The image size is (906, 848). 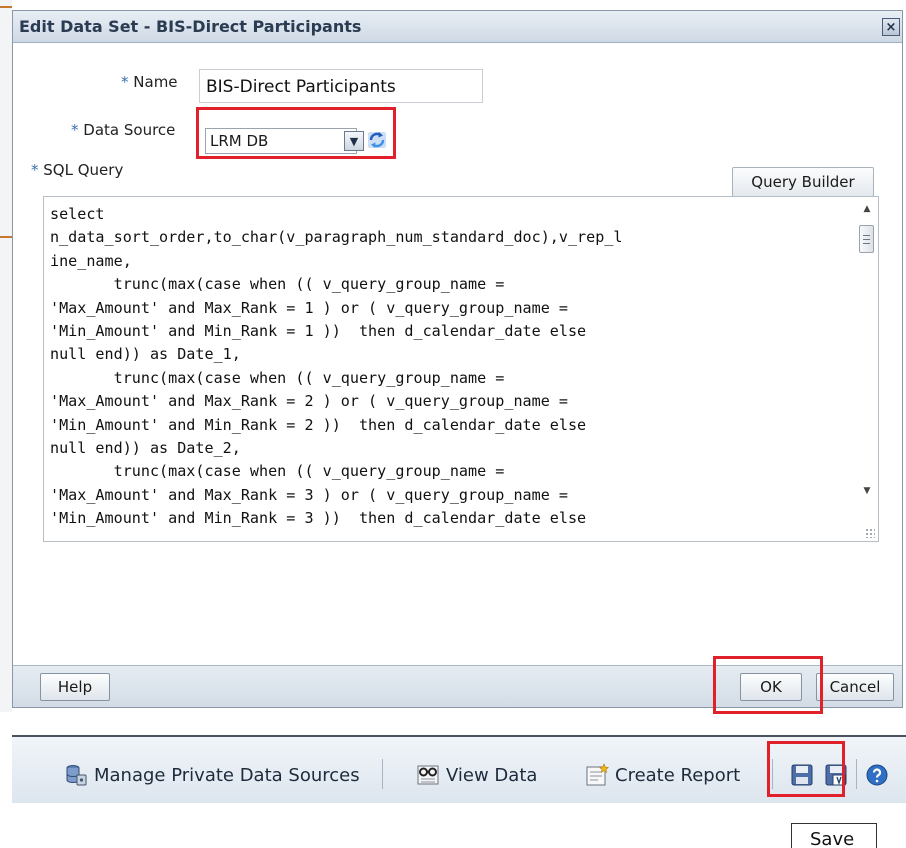 What do you see at coordinates (6, 356) in the screenshot?
I see `background-page-edge` at bounding box center [6, 356].